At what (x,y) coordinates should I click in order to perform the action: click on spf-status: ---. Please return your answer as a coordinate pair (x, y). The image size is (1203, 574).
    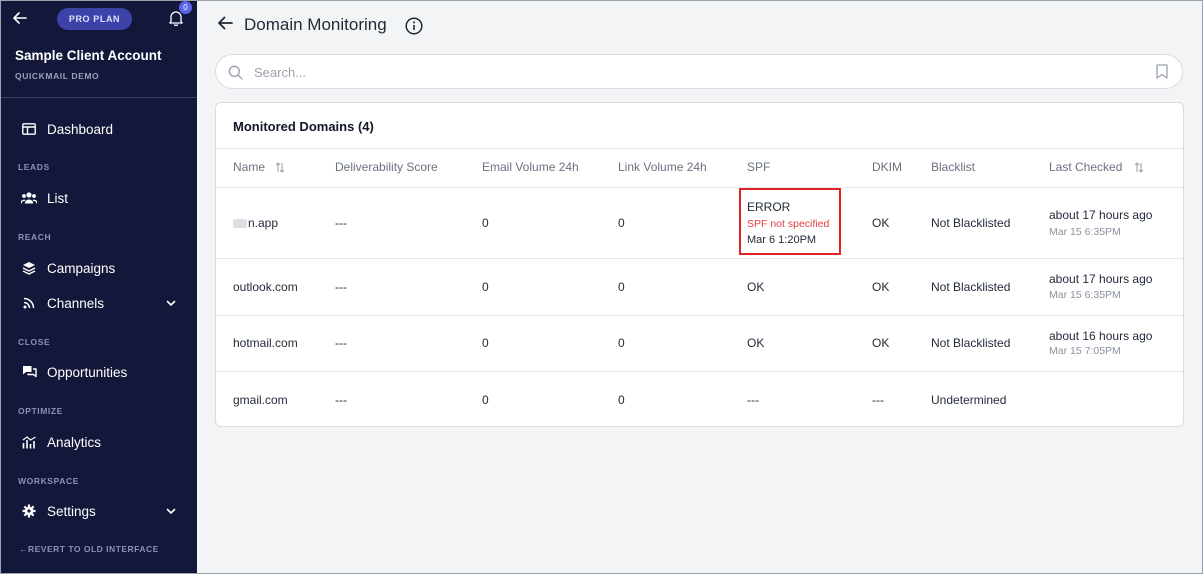
    Looking at the image, I should click on (753, 400).